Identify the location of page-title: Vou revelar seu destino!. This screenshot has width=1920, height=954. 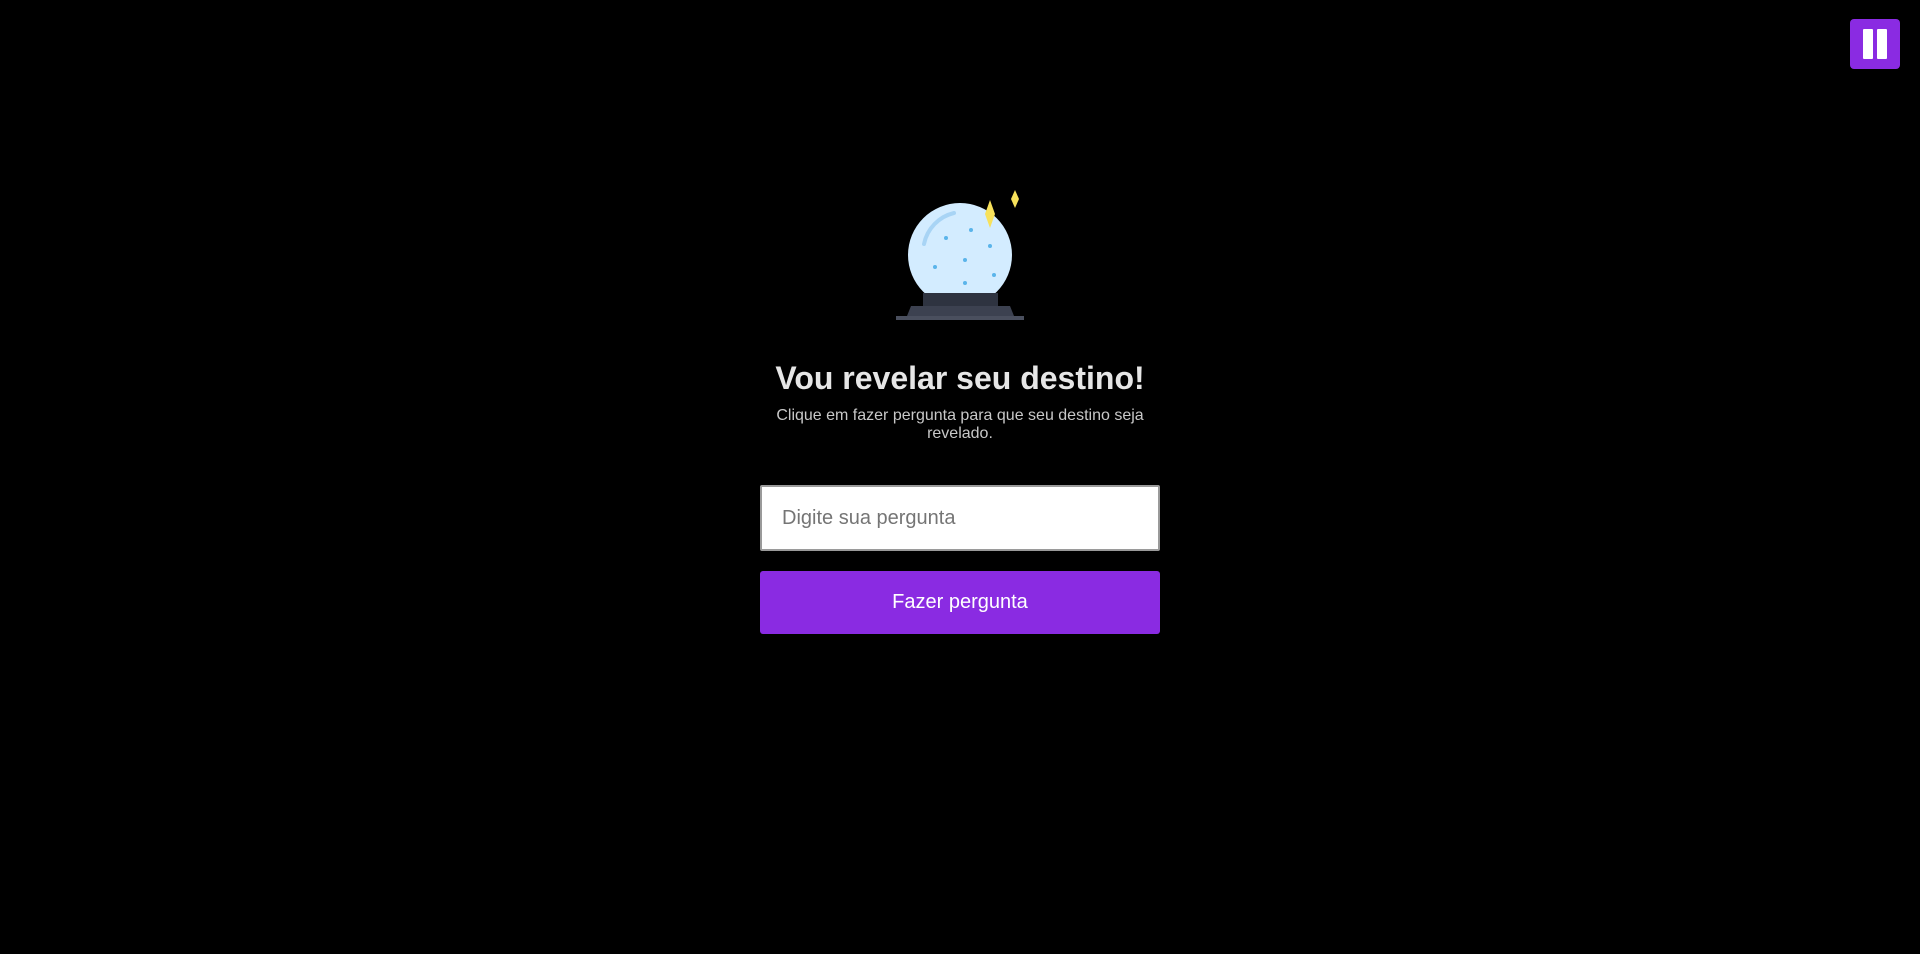
(960, 378).